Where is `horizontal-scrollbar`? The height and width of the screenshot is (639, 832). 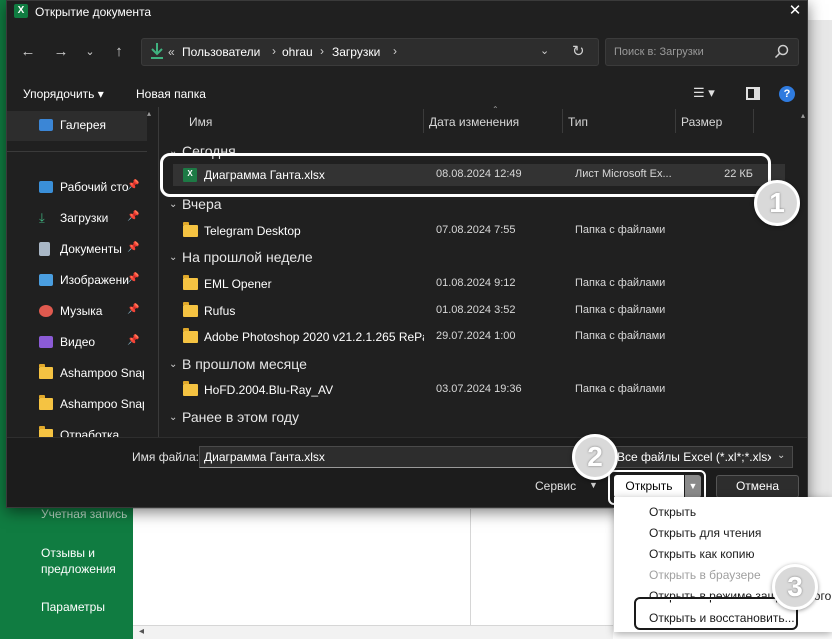 horizontal-scrollbar is located at coordinates (373, 632).